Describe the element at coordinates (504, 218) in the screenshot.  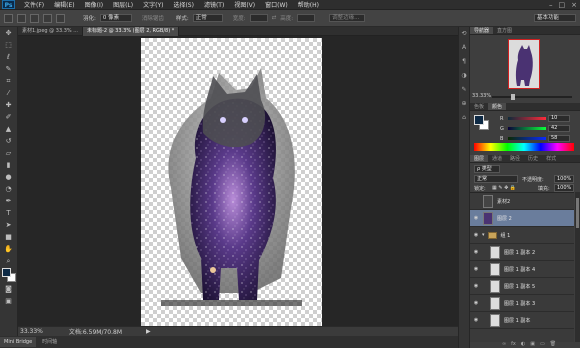
I see `layer-name: 图层 2` at that location.